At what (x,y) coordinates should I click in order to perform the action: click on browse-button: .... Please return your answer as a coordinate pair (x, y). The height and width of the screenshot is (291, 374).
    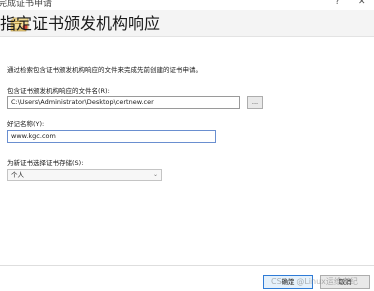
    Looking at the image, I should click on (255, 102).